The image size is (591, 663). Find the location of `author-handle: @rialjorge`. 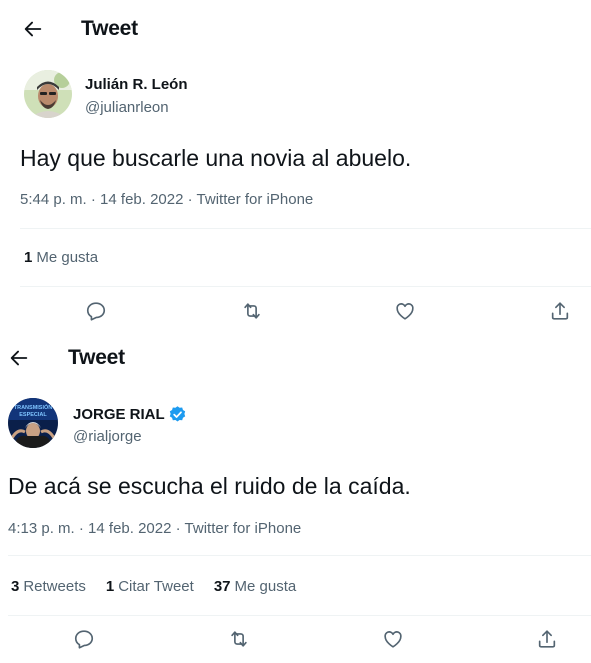

author-handle: @rialjorge is located at coordinates (107, 436).